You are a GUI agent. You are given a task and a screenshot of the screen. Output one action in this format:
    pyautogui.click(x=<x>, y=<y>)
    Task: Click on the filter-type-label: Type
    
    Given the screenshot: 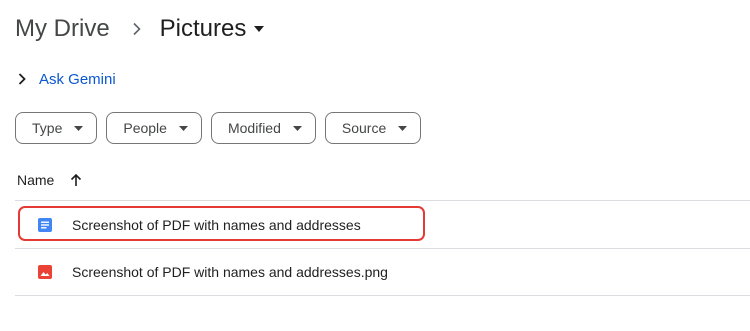 What is the action you would take?
    pyautogui.click(x=47, y=128)
    